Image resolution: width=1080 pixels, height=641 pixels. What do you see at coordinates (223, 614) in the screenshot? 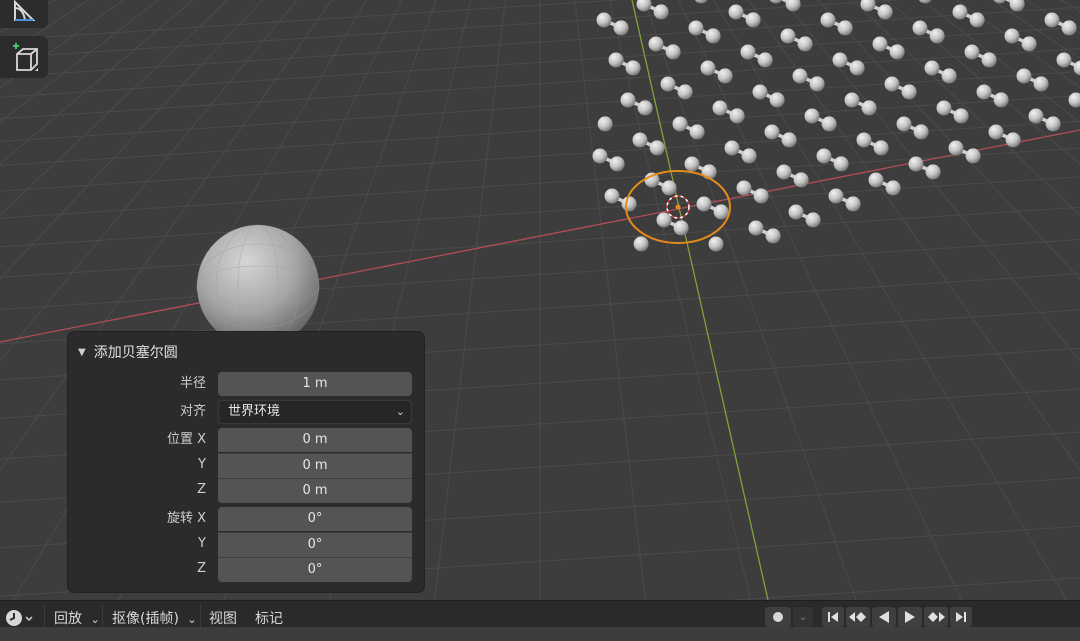
I see `view-menu: 视图` at bounding box center [223, 614].